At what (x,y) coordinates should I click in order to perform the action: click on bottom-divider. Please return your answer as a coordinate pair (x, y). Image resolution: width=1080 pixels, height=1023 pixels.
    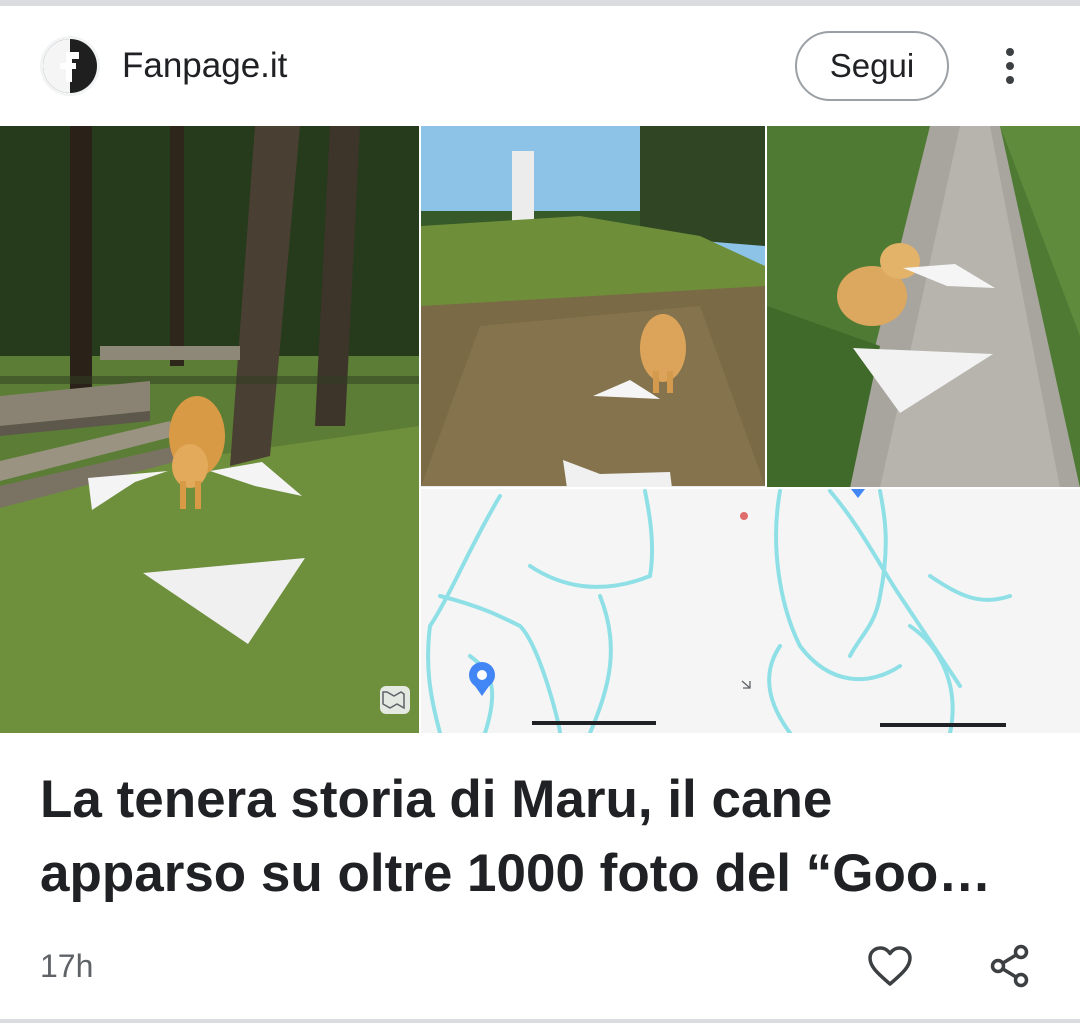
    Looking at the image, I should click on (540, 1021).